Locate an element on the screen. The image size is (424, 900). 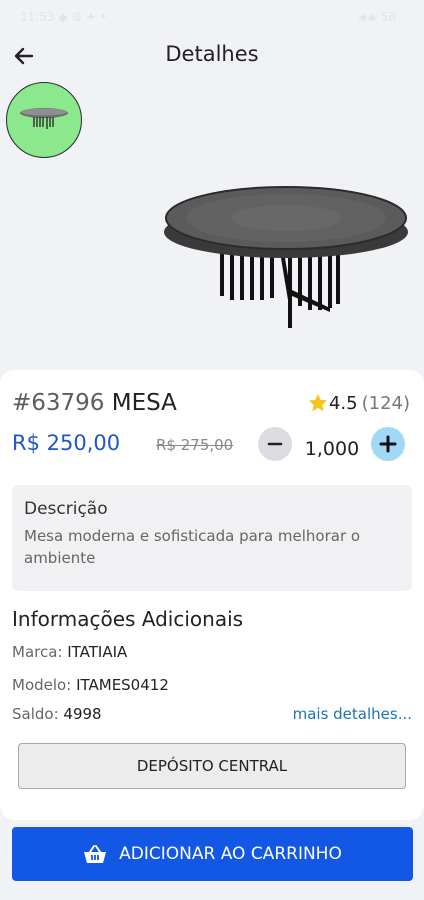
quantity-value: 1,000 is located at coordinates (332, 449).